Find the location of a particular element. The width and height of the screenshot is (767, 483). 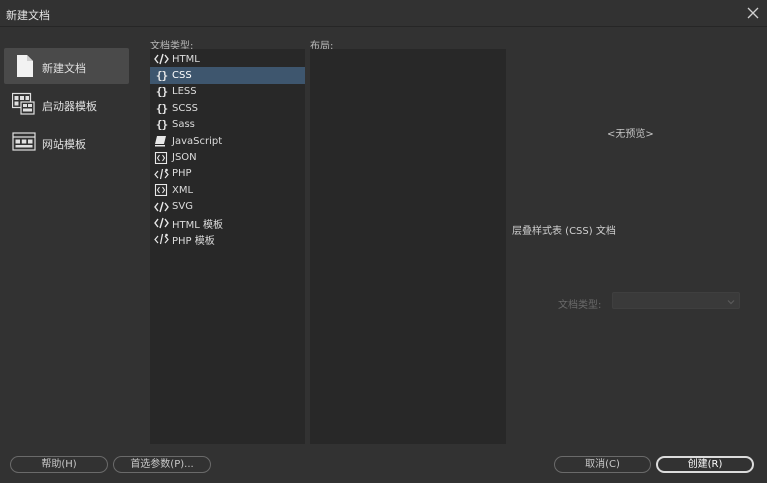

site-template-icon is located at coordinates (24, 142).